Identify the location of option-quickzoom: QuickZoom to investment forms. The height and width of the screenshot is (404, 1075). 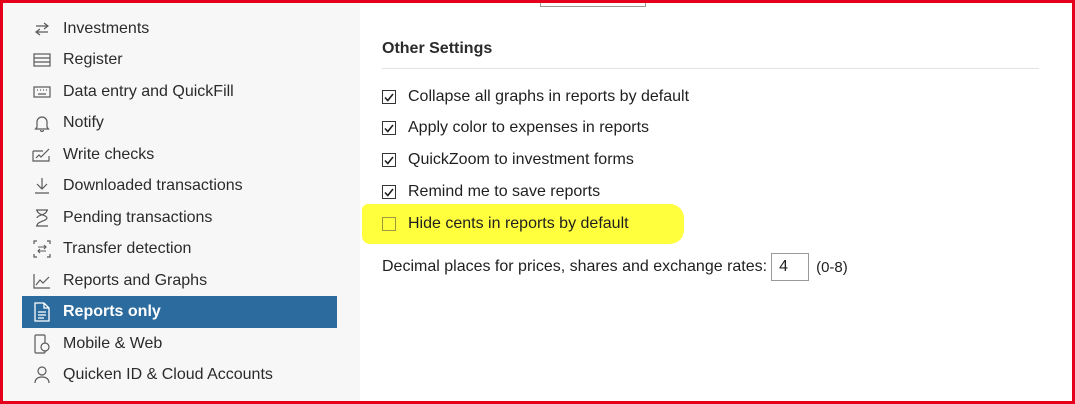
(508, 160).